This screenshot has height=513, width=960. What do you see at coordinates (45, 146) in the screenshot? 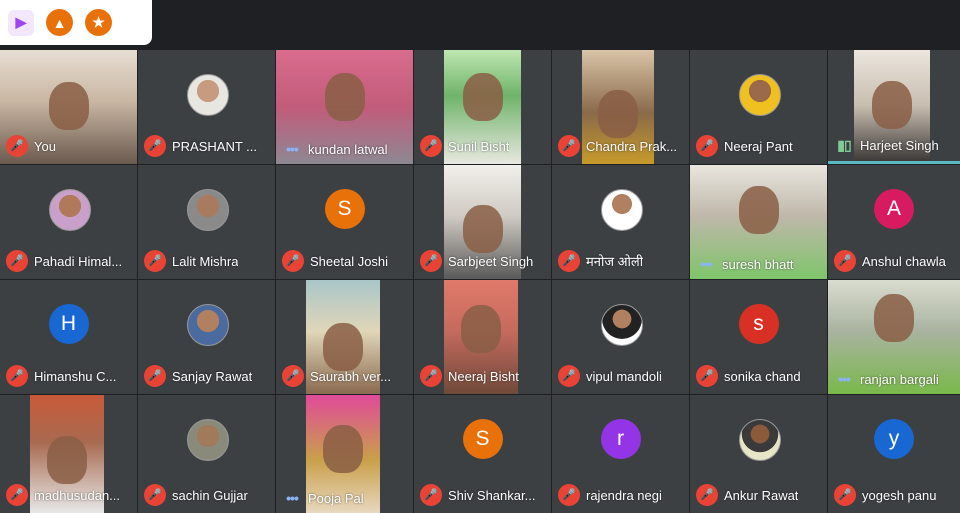
I see `participant-name: You` at bounding box center [45, 146].